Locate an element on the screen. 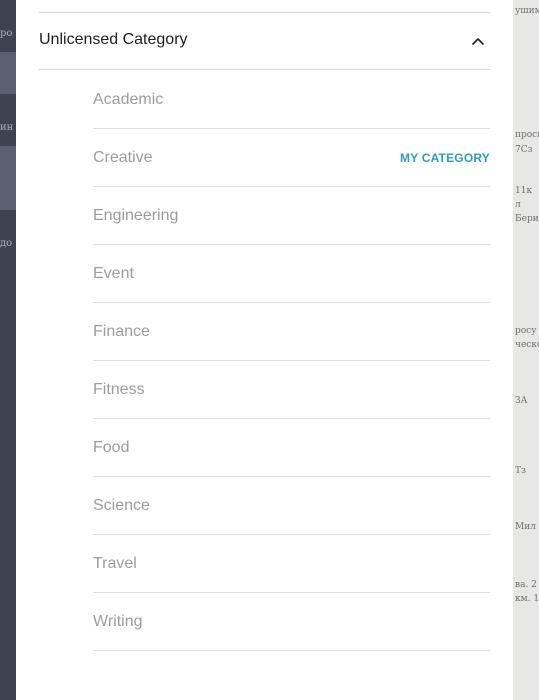 Image resolution: width=539 pixels, height=700 pixels. section-title: Unlicensed Category is located at coordinates (113, 39).